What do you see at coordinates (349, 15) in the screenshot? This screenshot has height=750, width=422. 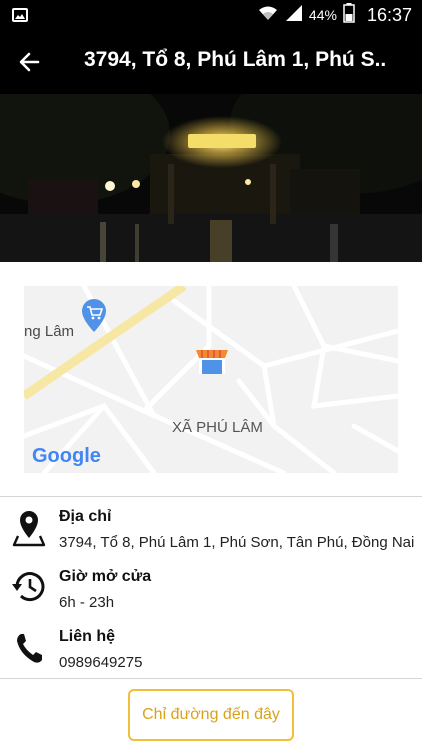 I see `battery-icon` at bounding box center [349, 15].